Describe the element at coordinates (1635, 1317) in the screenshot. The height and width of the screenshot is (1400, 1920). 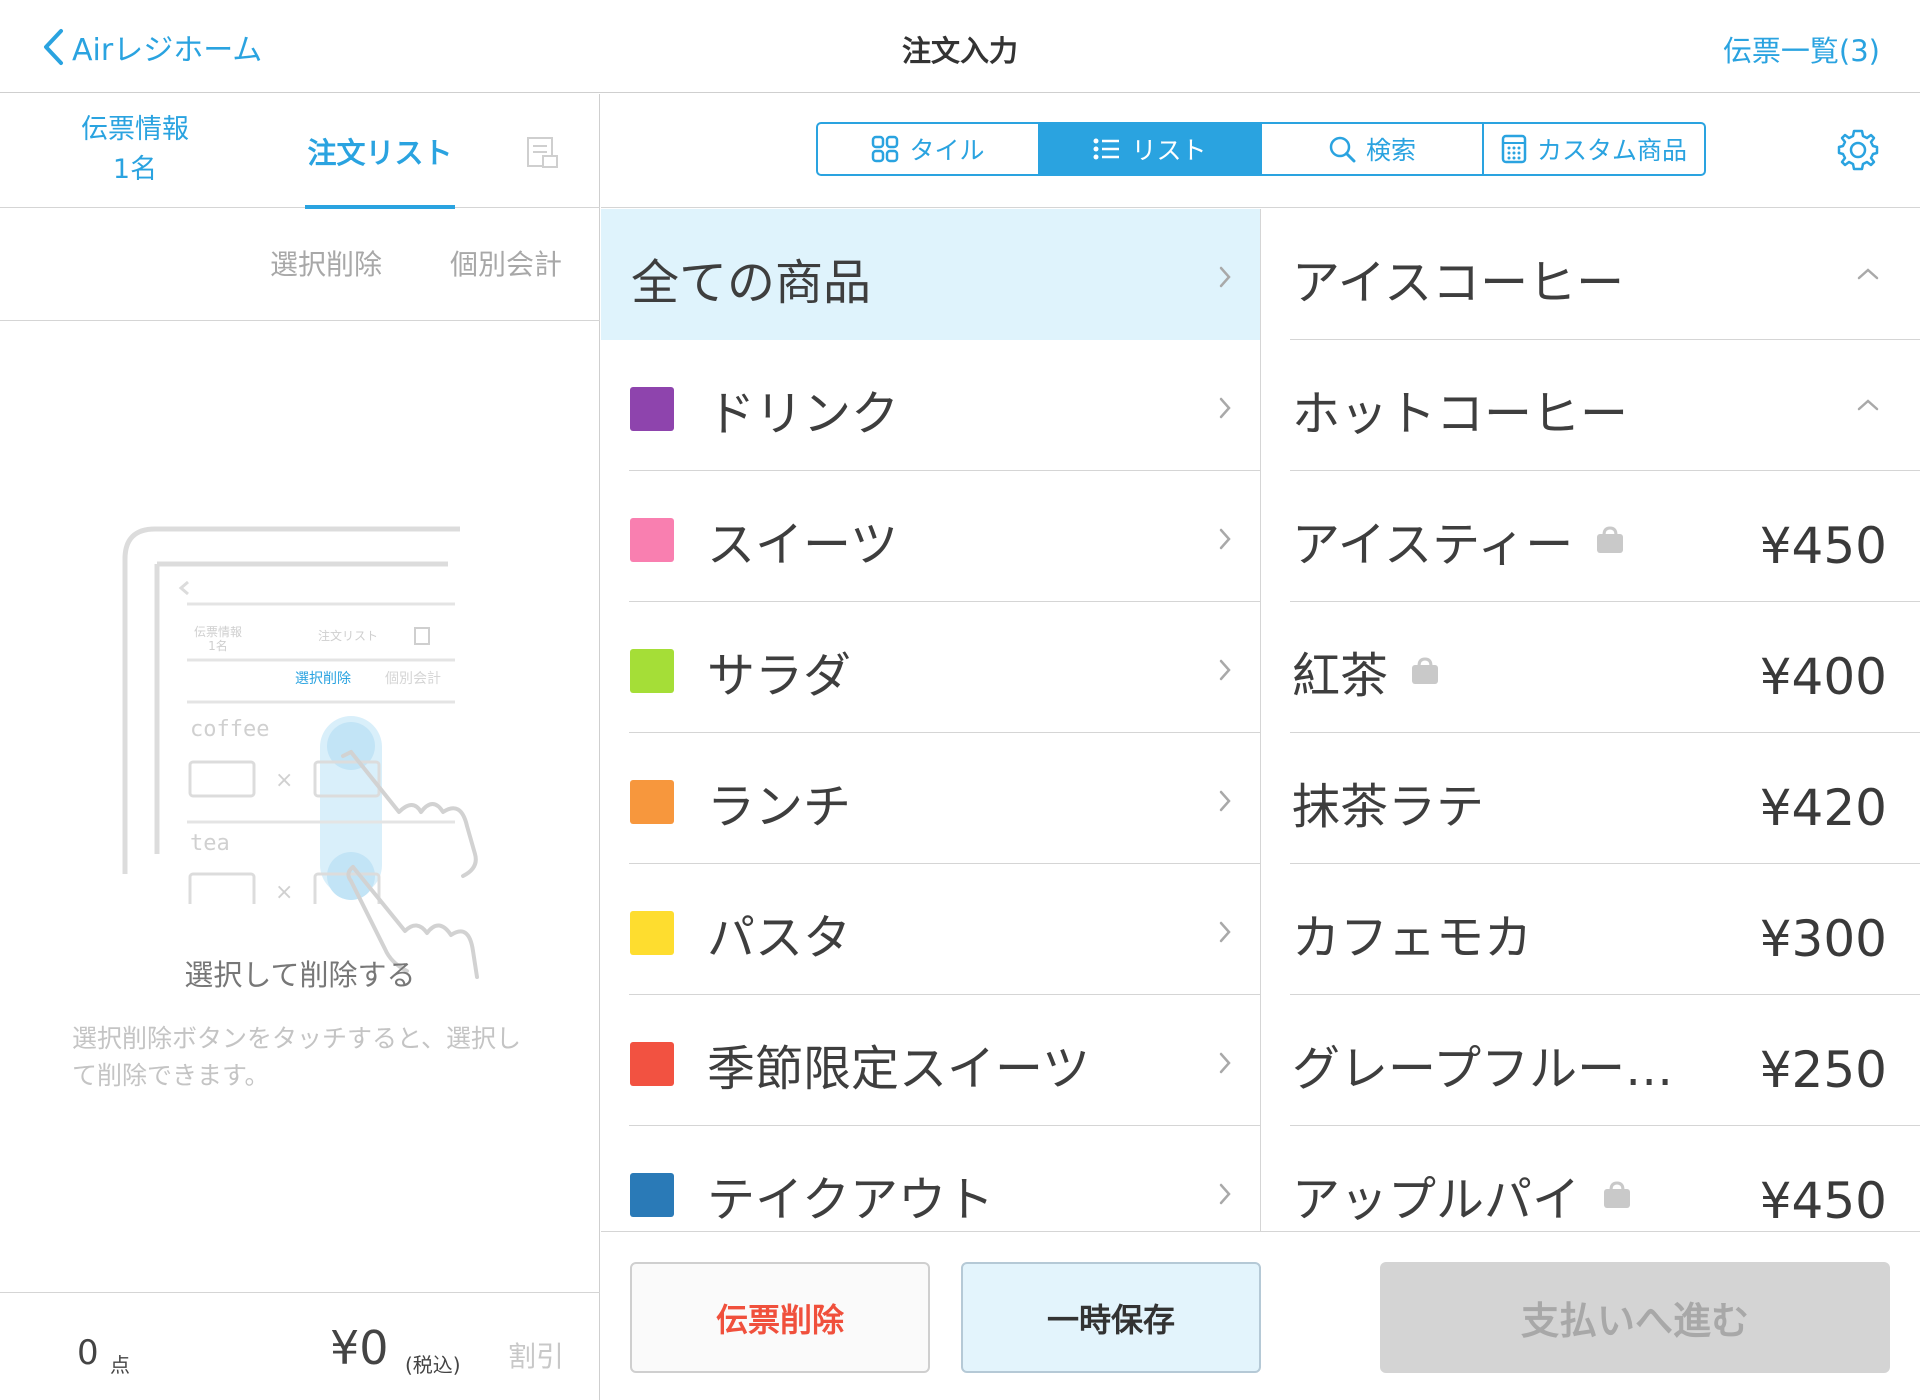
I see `proceed-to-payment-button: 支払いへ進む` at that location.